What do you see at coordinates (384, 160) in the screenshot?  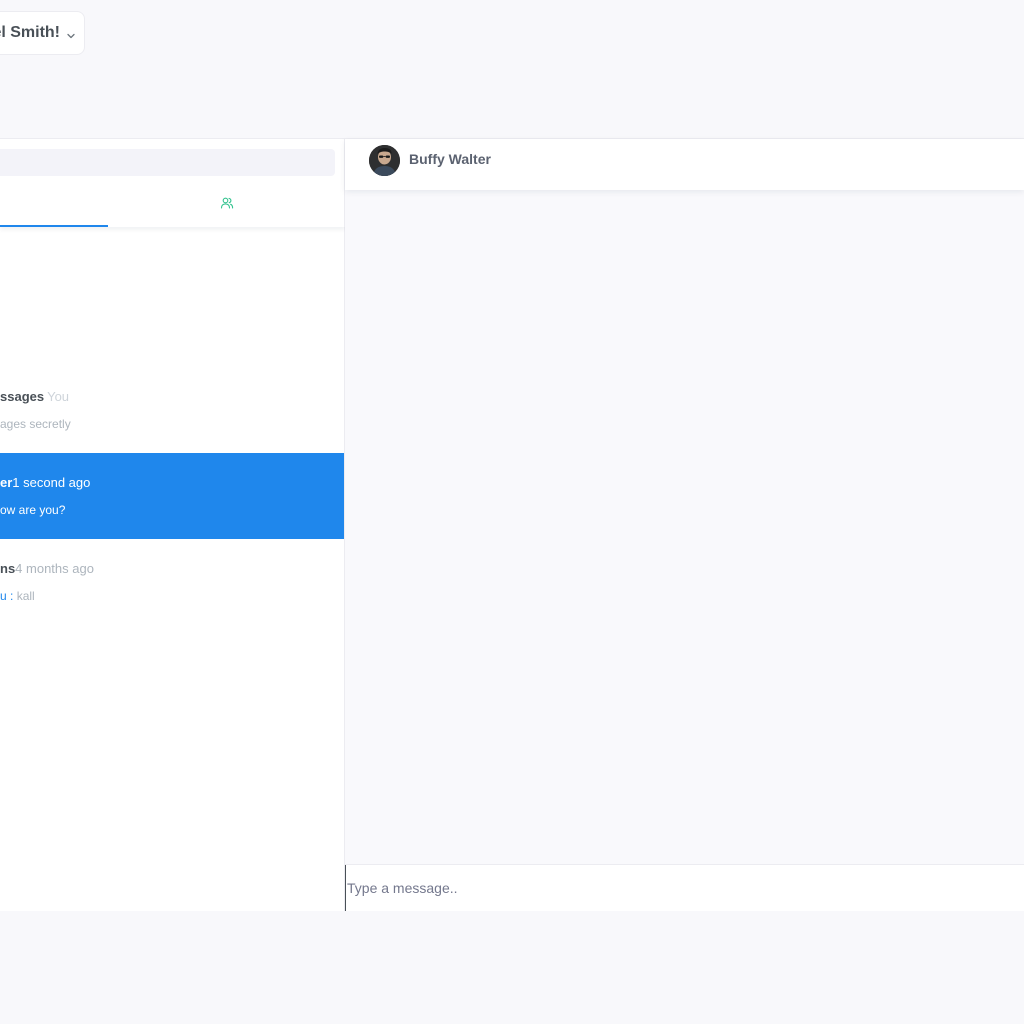 I see `avatar` at bounding box center [384, 160].